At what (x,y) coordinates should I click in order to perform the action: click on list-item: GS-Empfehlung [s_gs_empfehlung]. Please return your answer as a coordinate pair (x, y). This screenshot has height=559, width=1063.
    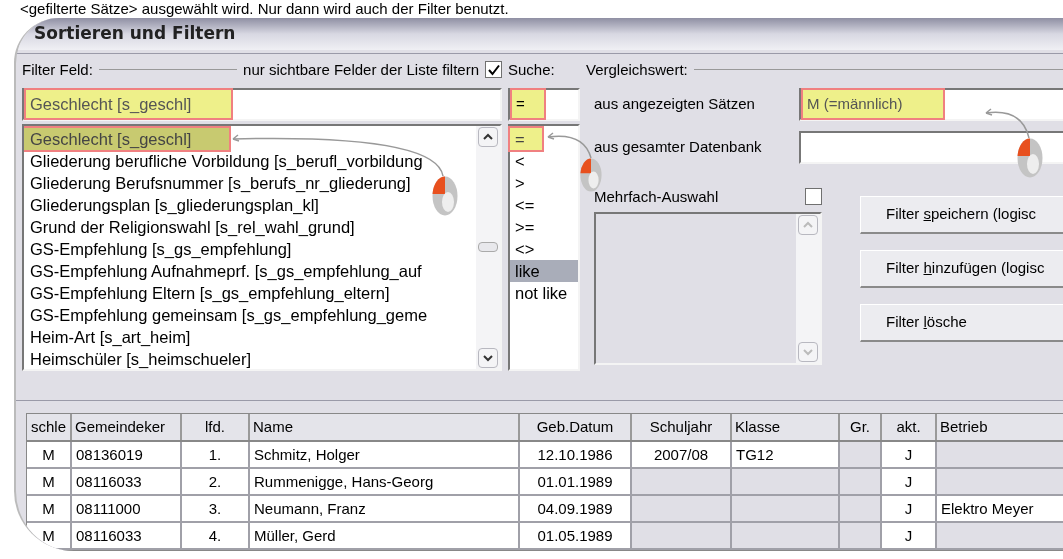
    Looking at the image, I should click on (250, 248).